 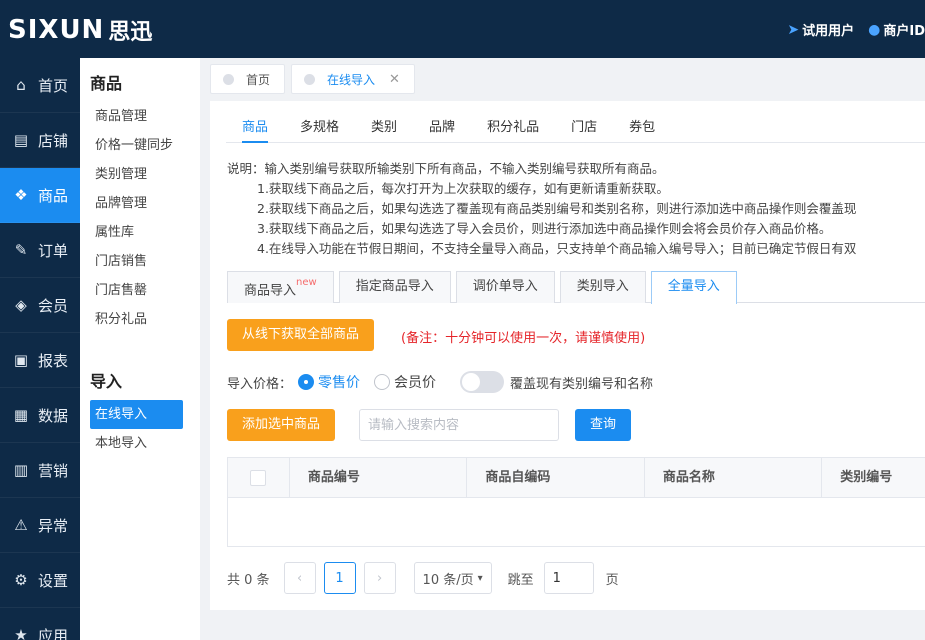 I want to click on nav-item-app: ★ 应用, so click(x=40, y=624).